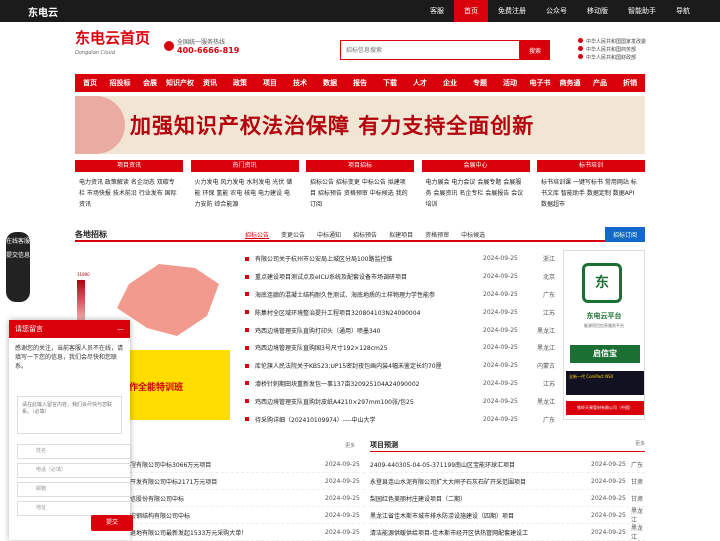  What do you see at coordinates (74, 470) in the screenshot?
I see `phone-field: 电话（必填）` at bounding box center [74, 470].